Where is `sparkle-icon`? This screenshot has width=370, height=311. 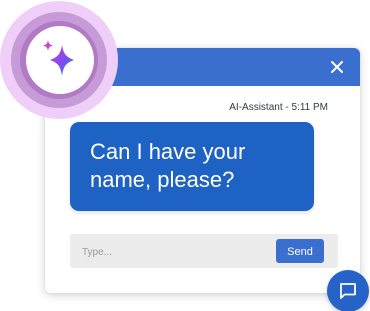 sparkle-icon is located at coordinates (58, 58).